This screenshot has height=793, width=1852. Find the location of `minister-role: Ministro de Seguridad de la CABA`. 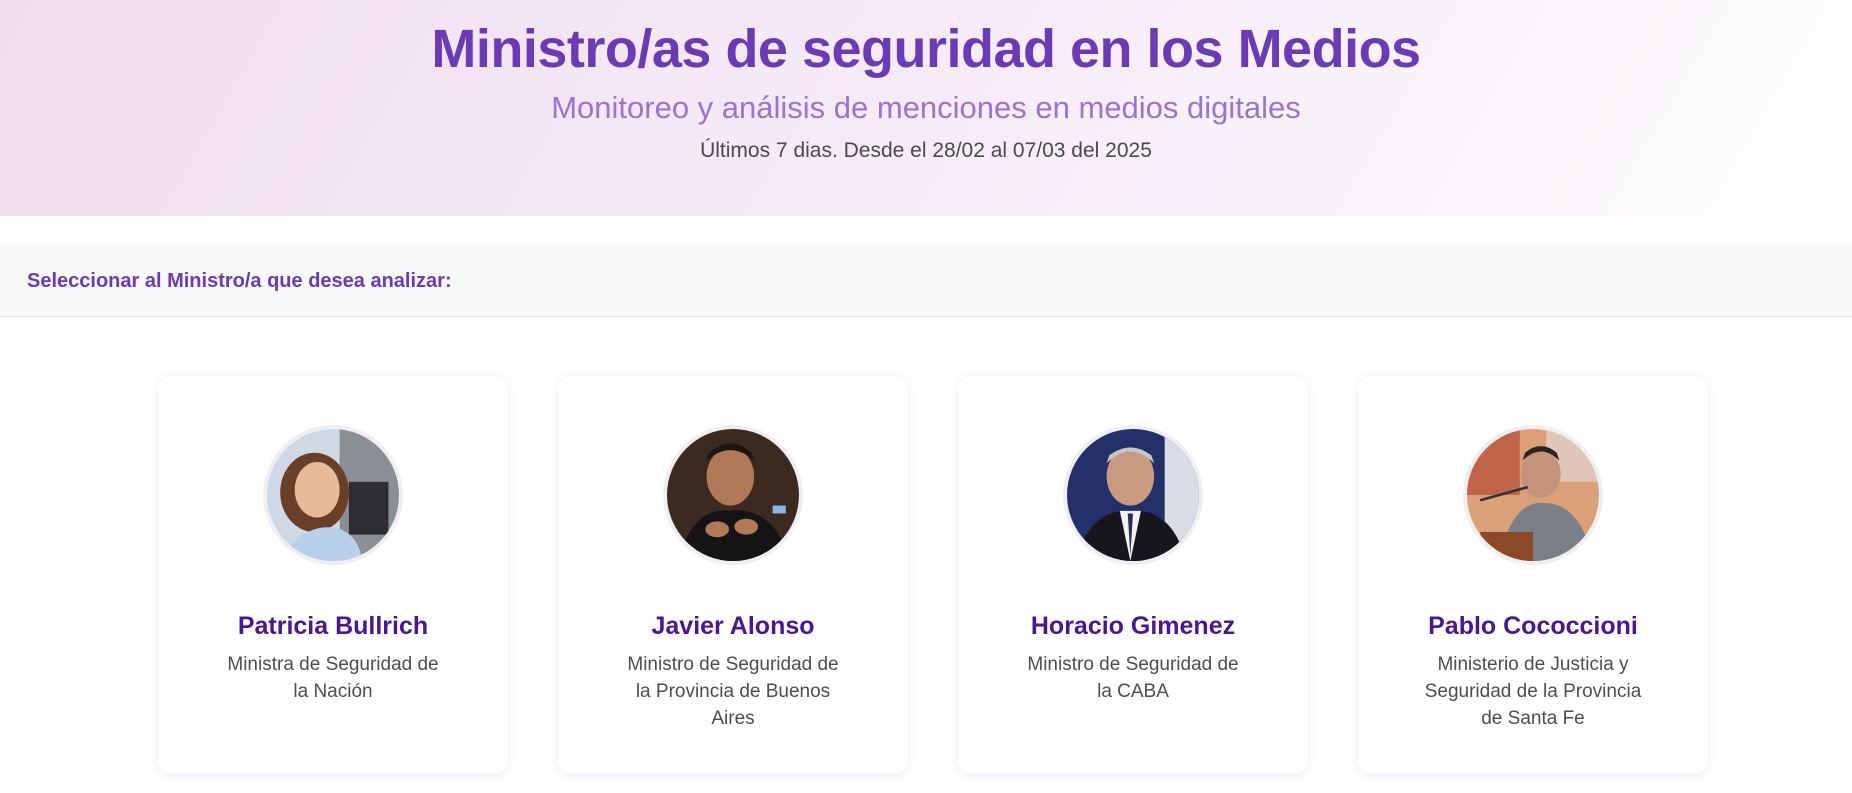

minister-role: Ministro de Seguridad de la CABA is located at coordinates (1133, 678).